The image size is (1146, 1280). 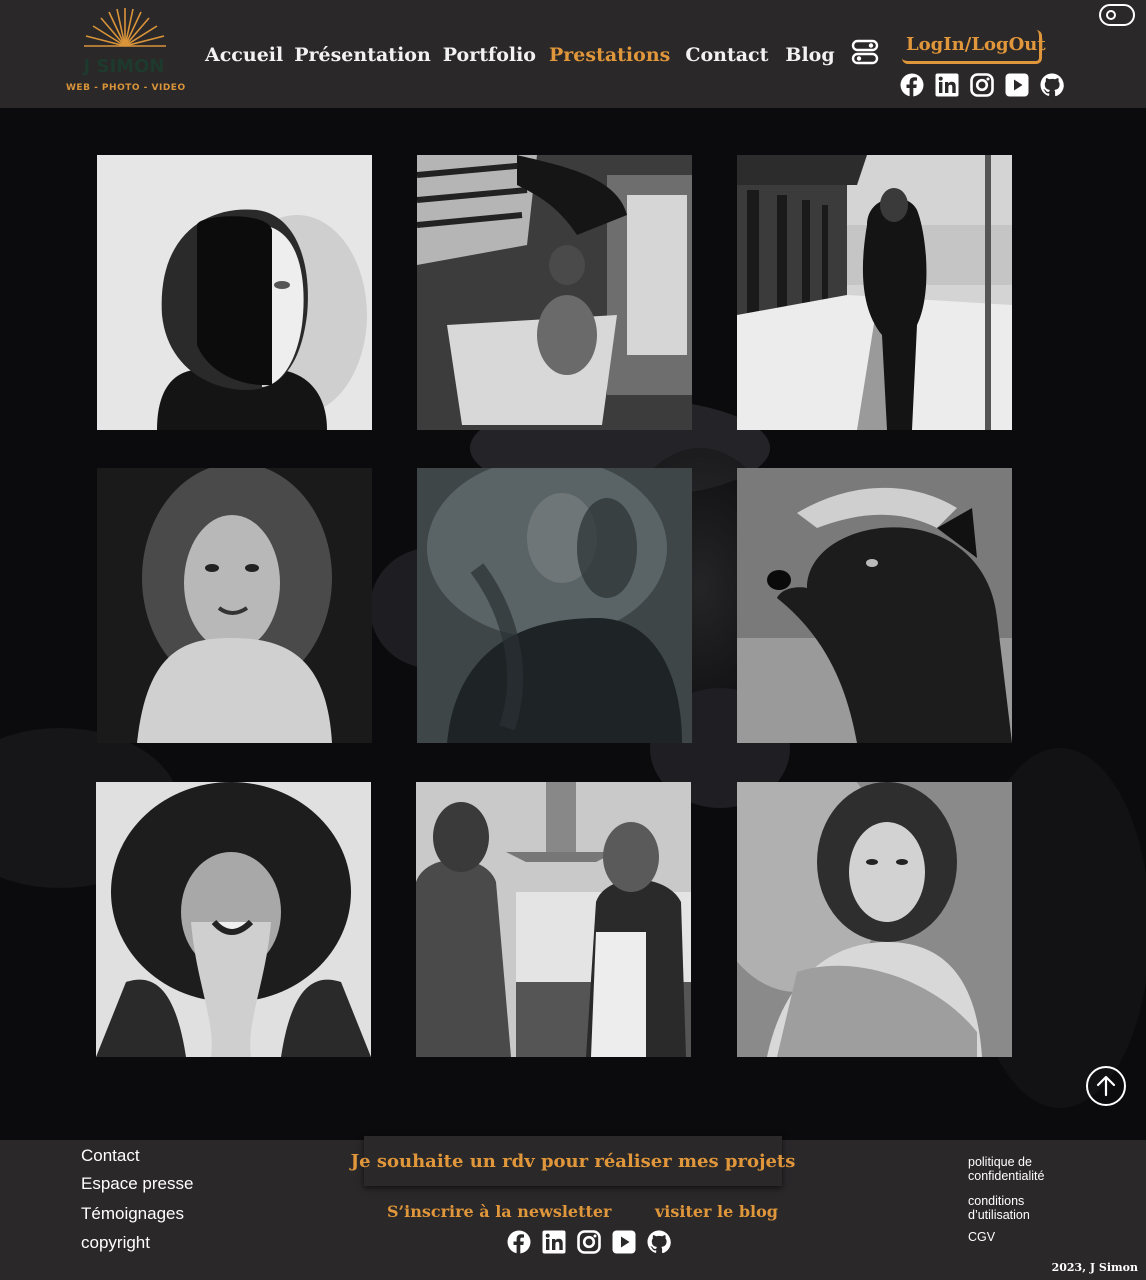 What do you see at coordinates (865, 52) in the screenshot?
I see `menu-toggle-icon` at bounding box center [865, 52].